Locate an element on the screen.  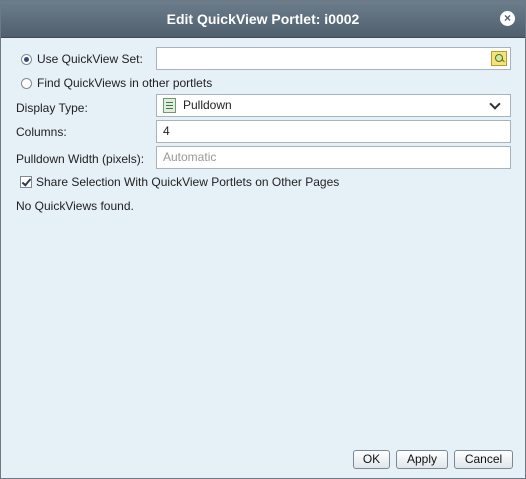
display-type-value: Pulldown is located at coordinates (207, 105).